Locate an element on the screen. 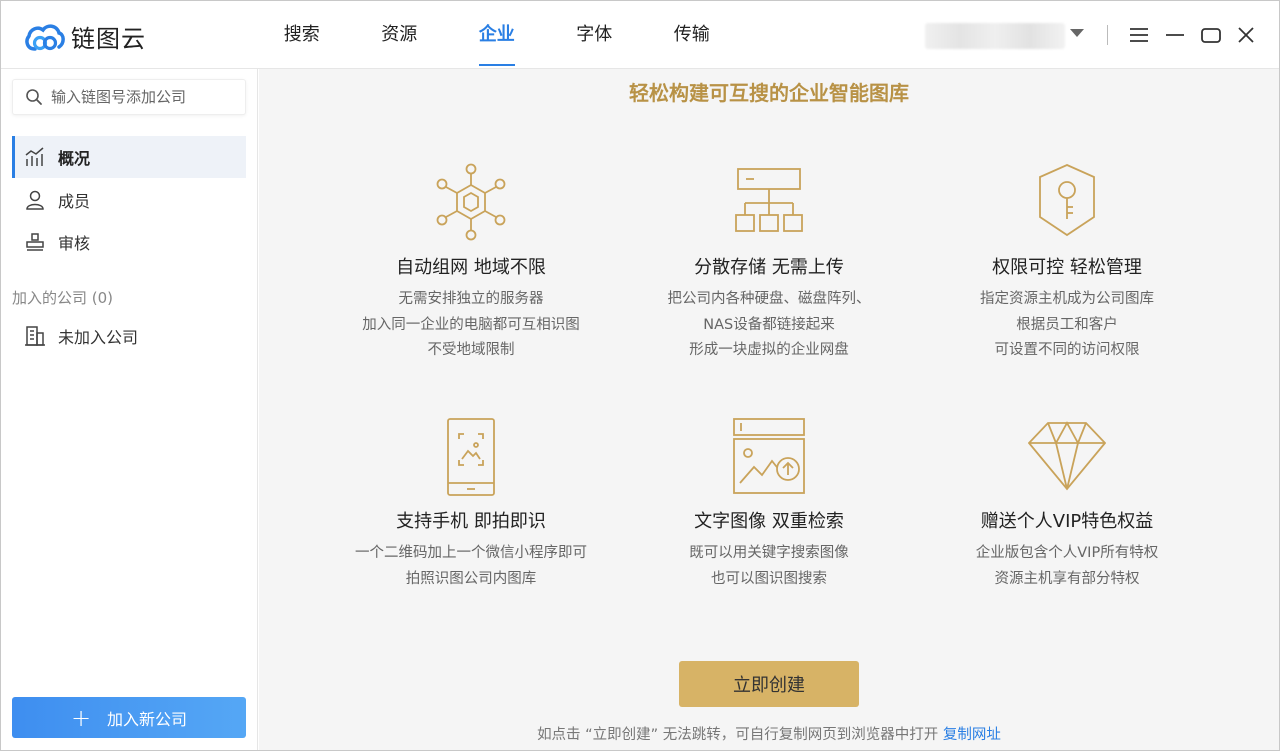  main-nav: 搜索 资源 企业 字体 传输 is located at coordinates (497, 35).